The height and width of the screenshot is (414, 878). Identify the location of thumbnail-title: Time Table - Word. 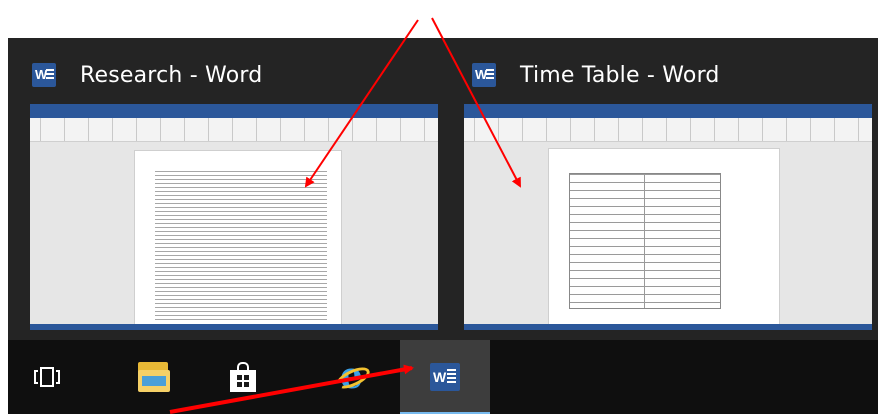
(620, 75).